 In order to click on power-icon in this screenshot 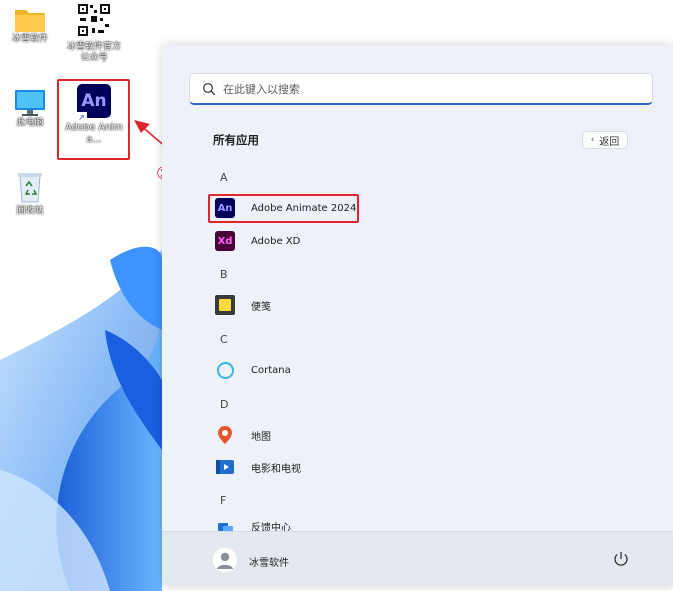, I will do `click(621, 559)`.